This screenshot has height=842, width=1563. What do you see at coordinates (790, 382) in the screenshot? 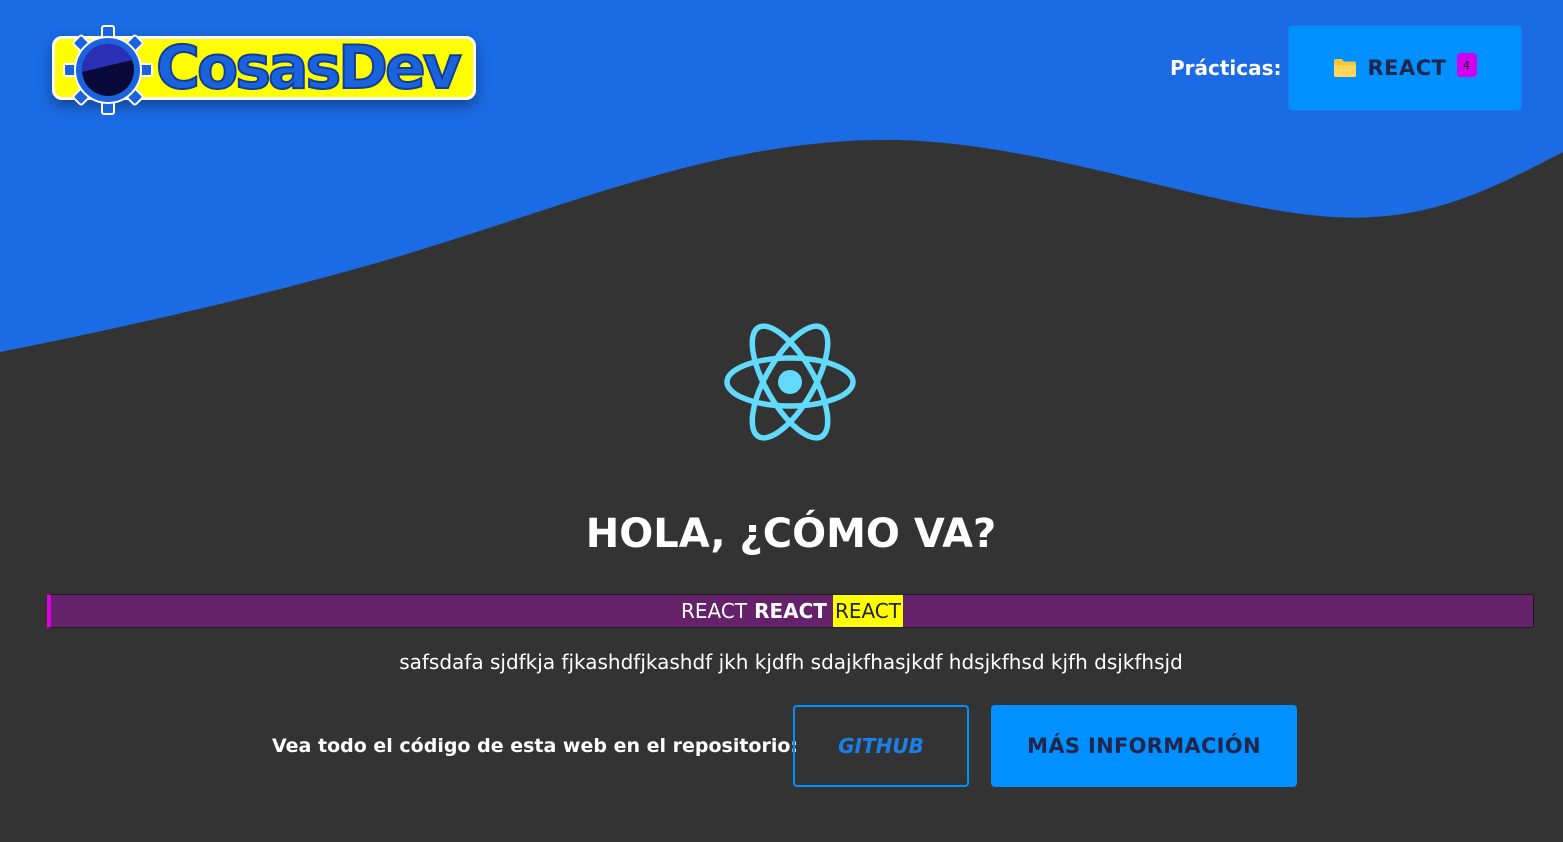
I see `react-atom-icon` at bounding box center [790, 382].